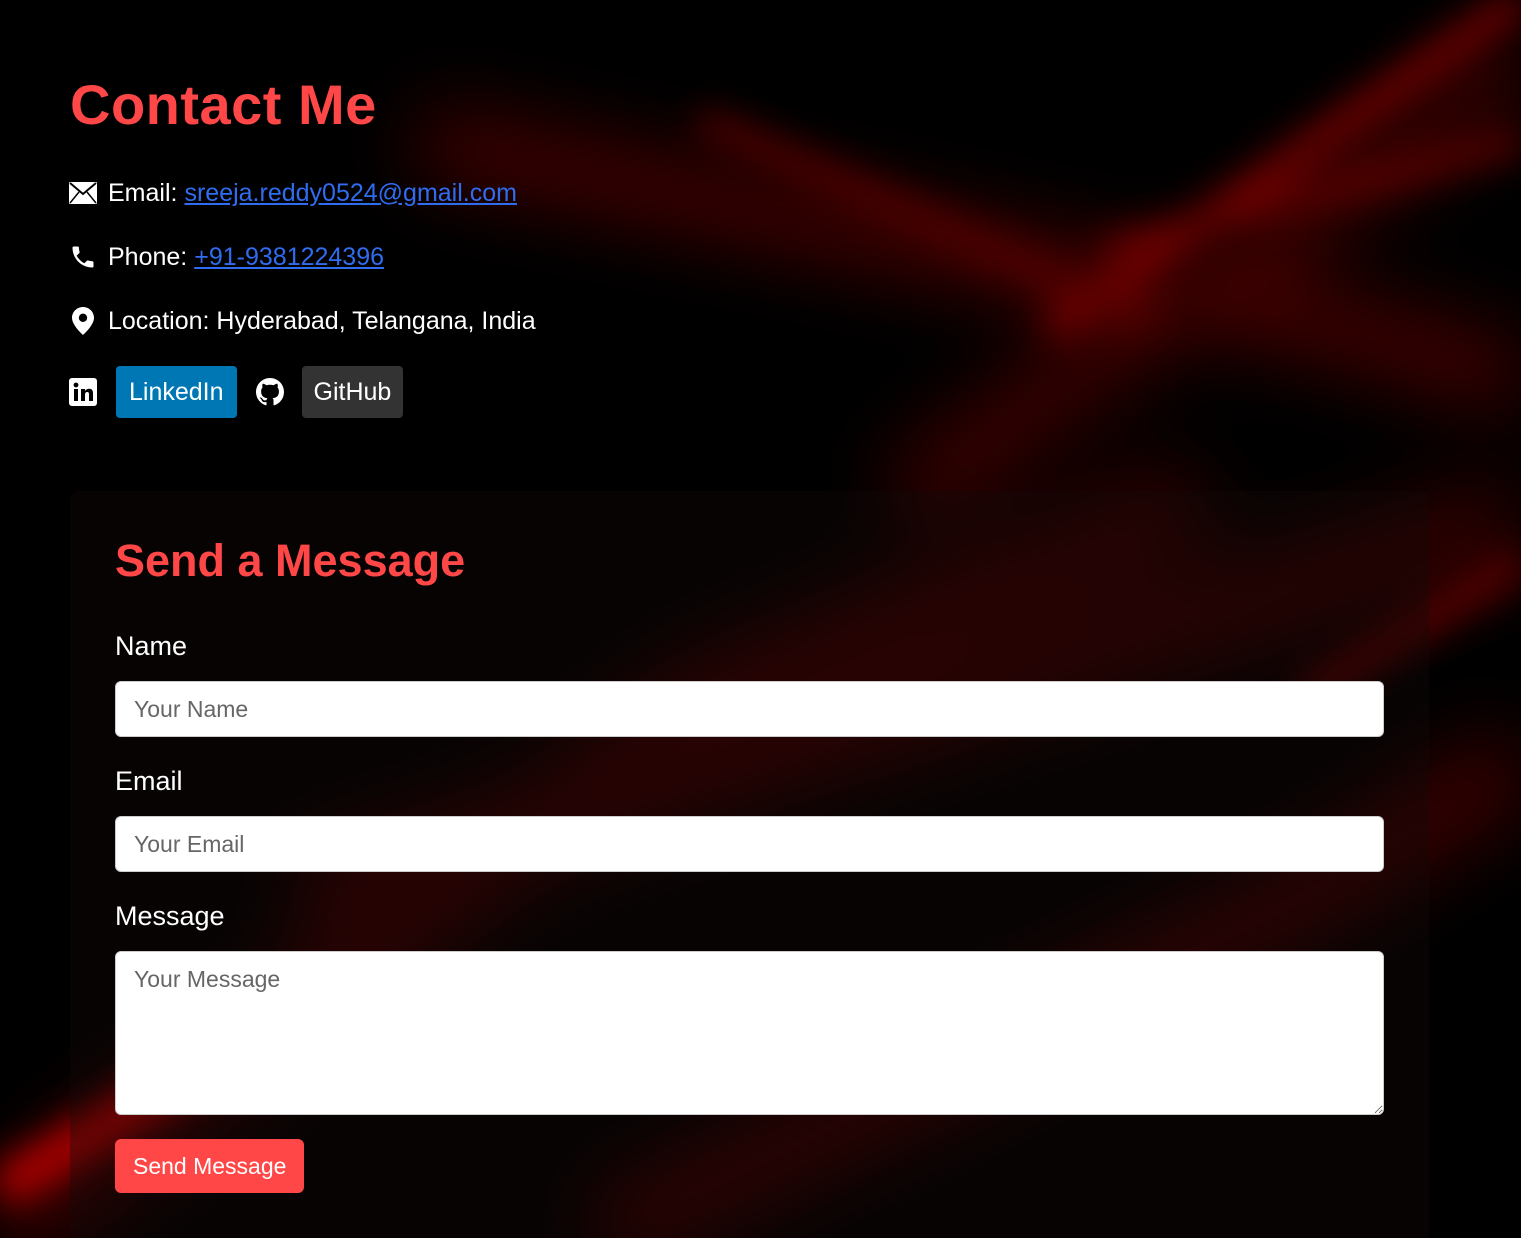  Describe the element at coordinates (322, 320) in the screenshot. I see `location-text: Location: Hyderabad, Telangana, India` at that location.